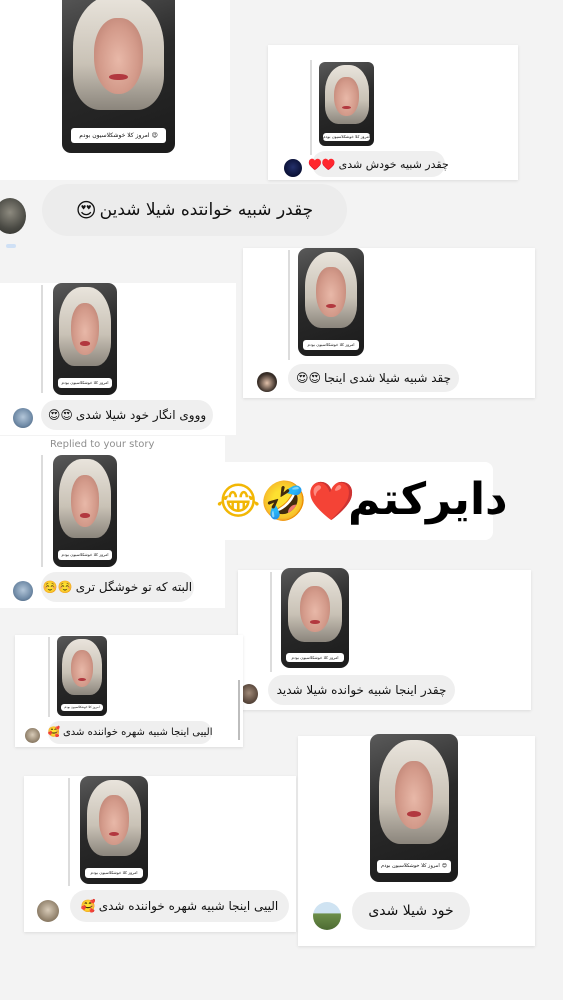  I want to click on overlay-text: دایرکتم, so click(428, 499).